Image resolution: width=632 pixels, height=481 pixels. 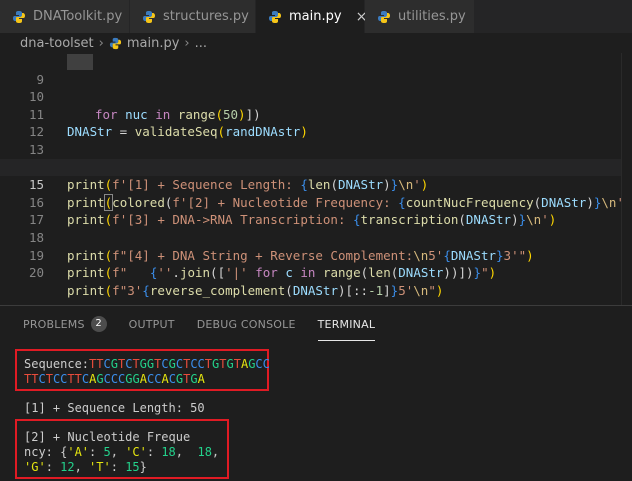 I want to click on terminal-frequency-line1: [2] + Nucleotide Freque, so click(x=107, y=437).